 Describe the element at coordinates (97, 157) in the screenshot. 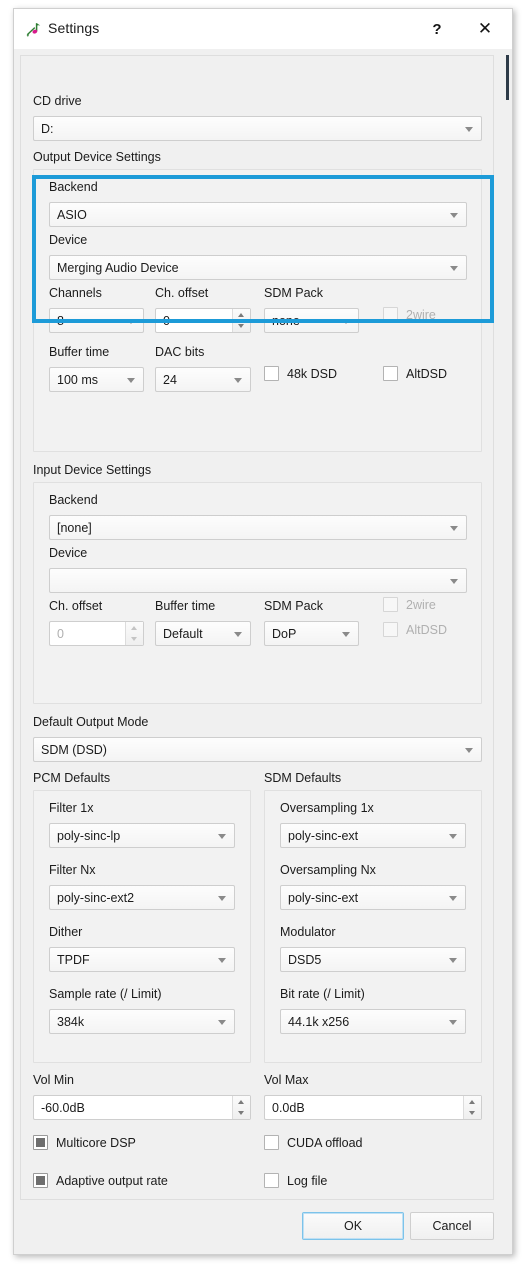

I see `output-device-settings-label: Output Device Settings` at that location.